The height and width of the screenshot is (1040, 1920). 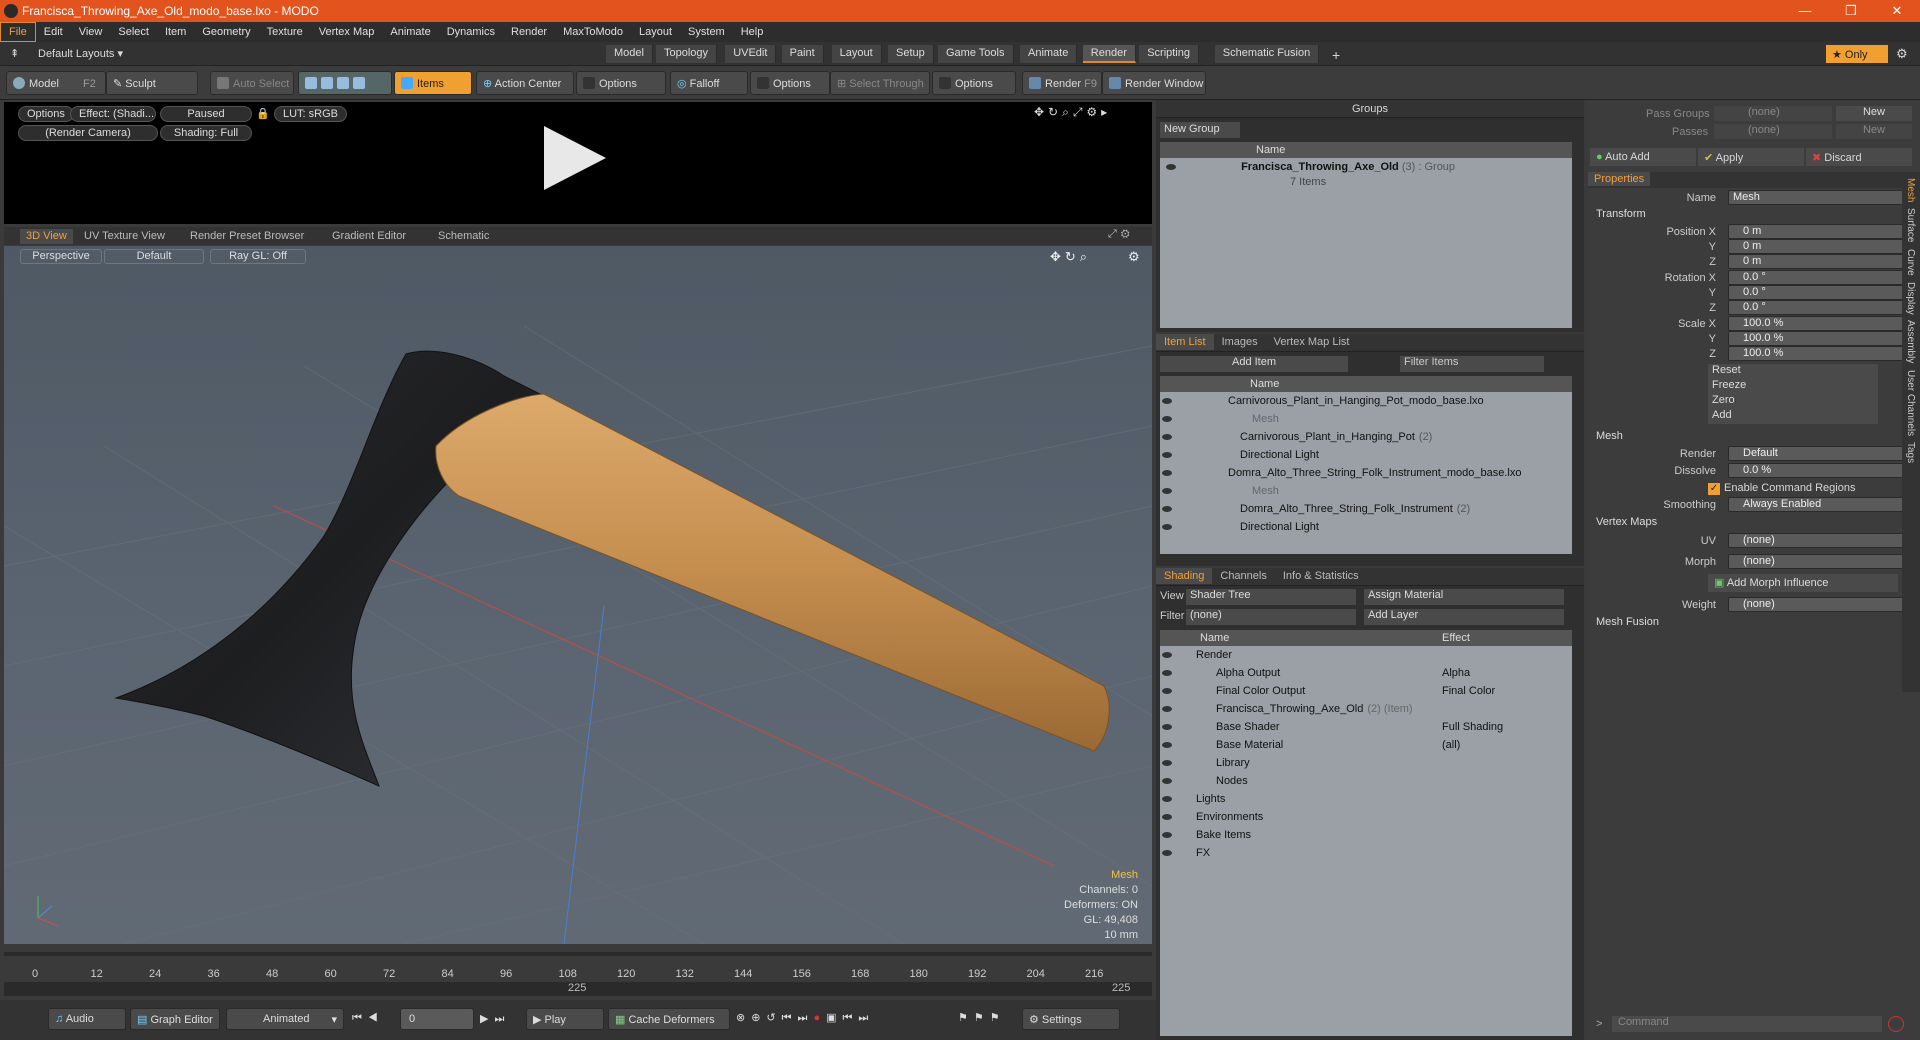 What do you see at coordinates (1751, 157) in the screenshot?
I see `apply-button: ✔ Apply` at bounding box center [1751, 157].